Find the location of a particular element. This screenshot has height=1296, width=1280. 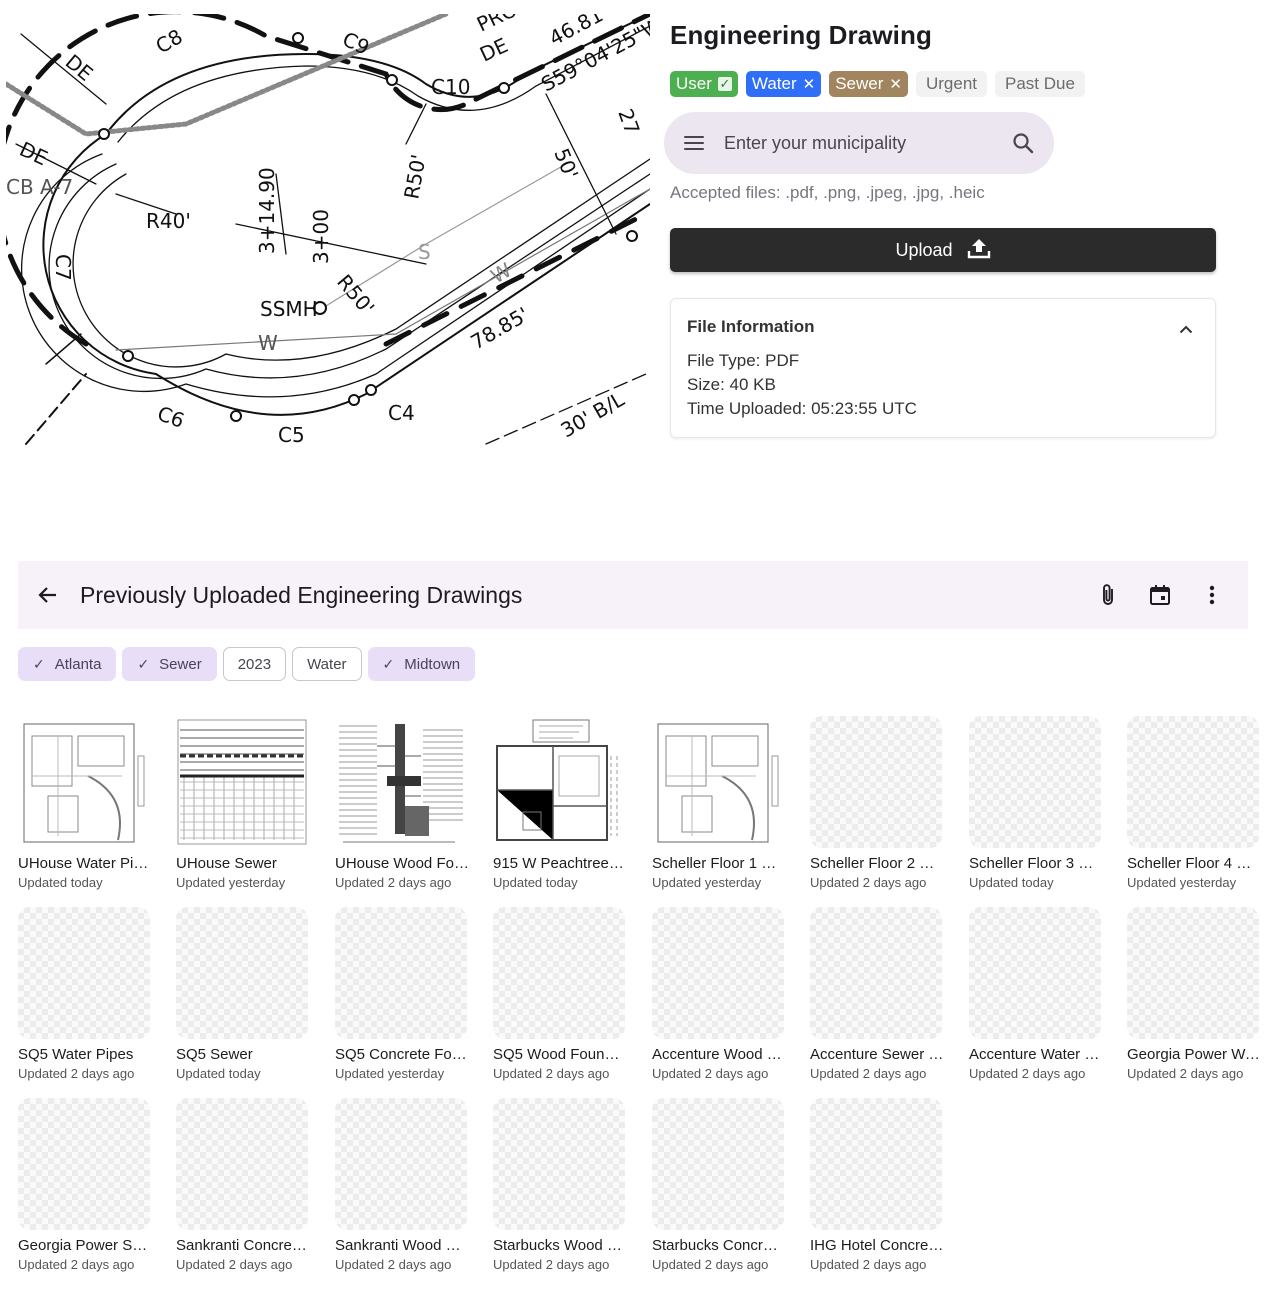

filter-chip-midtown: ✓ Midtown is located at coordinates (421, 664).